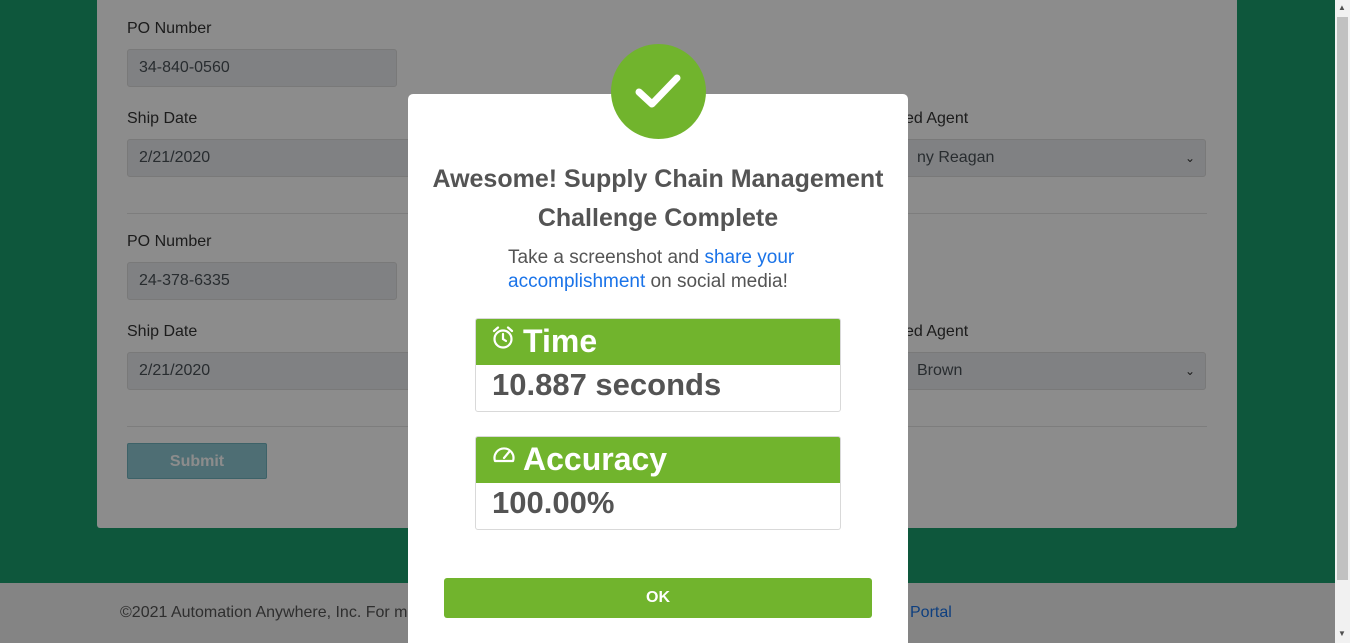  I want to click on checkmark-icon, so click(658, 91).